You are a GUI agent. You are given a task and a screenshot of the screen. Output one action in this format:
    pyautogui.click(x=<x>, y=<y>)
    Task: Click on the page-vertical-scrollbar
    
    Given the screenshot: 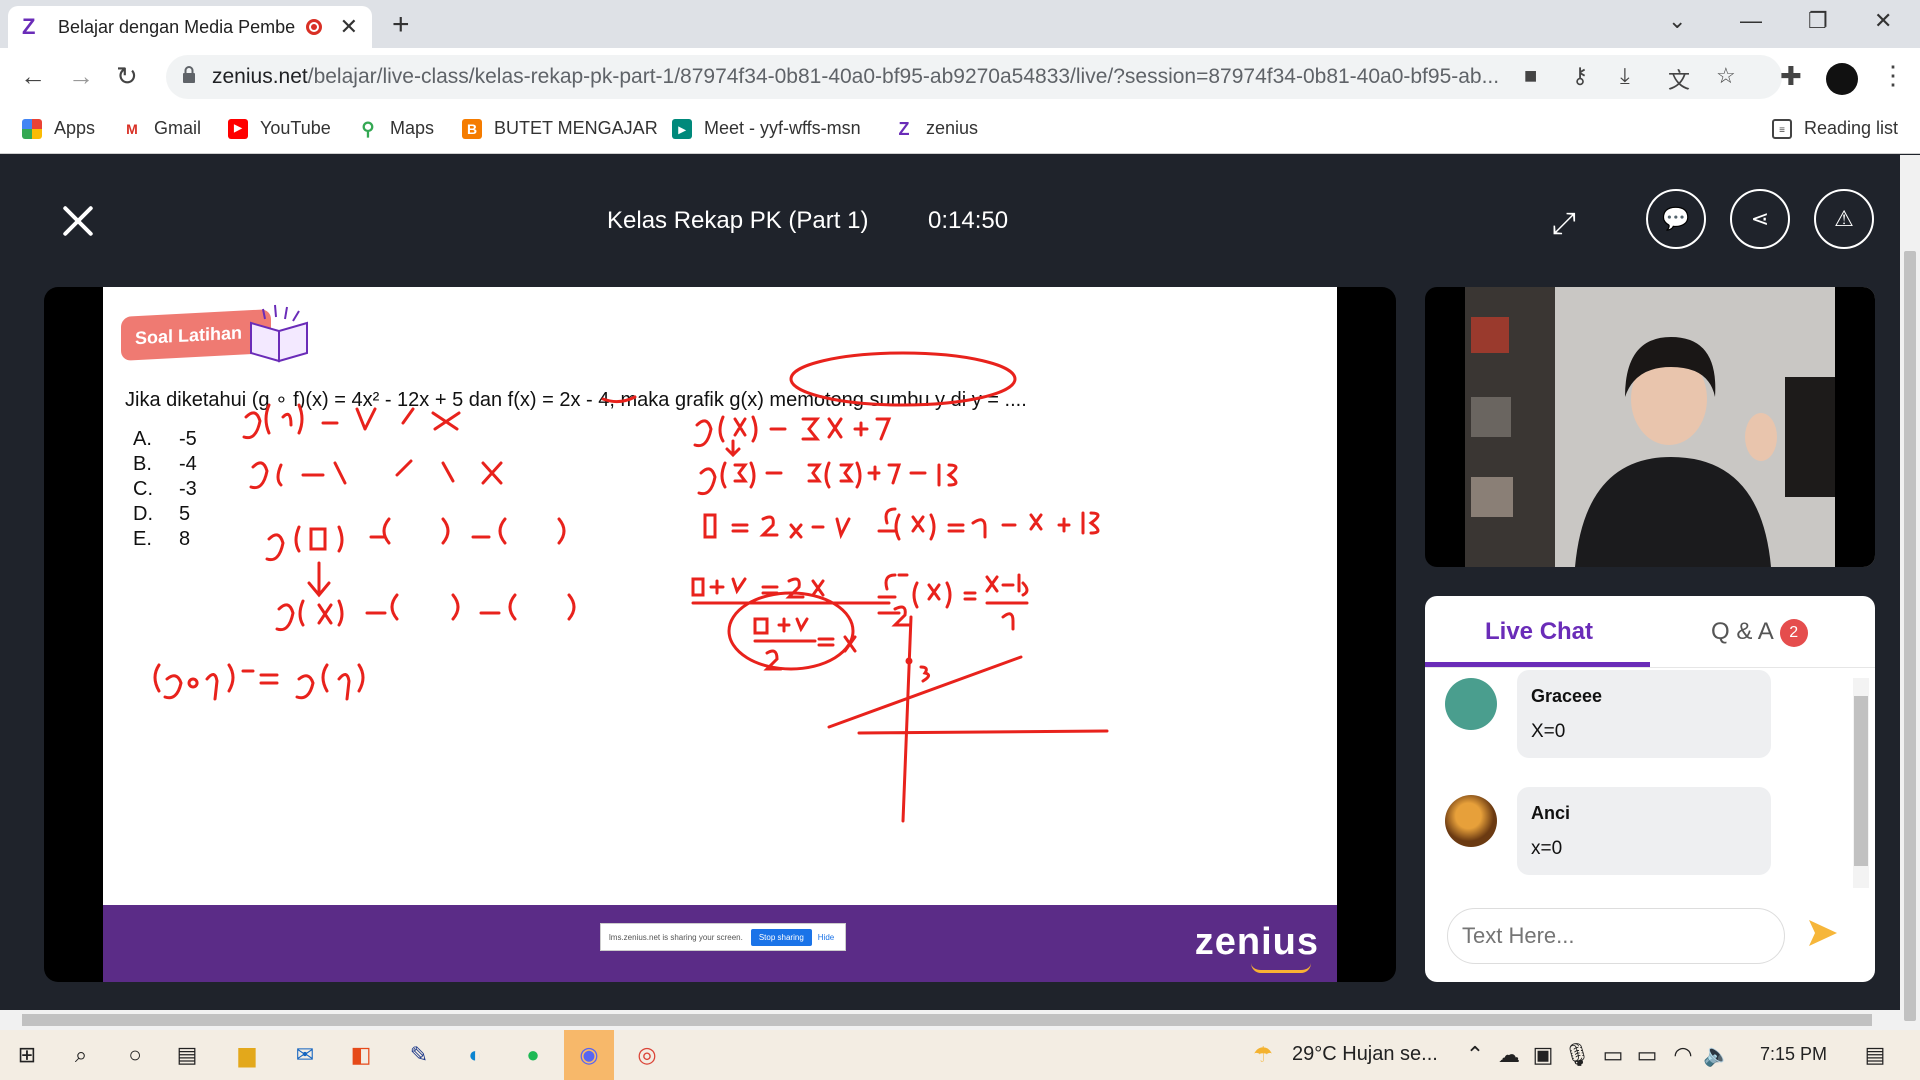 What is the action you would take?
    pyautogui.click(x=1910, y=592)
    